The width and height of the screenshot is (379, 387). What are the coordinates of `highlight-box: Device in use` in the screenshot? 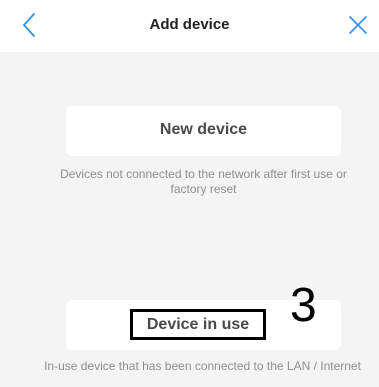 It's located at (198, 324).